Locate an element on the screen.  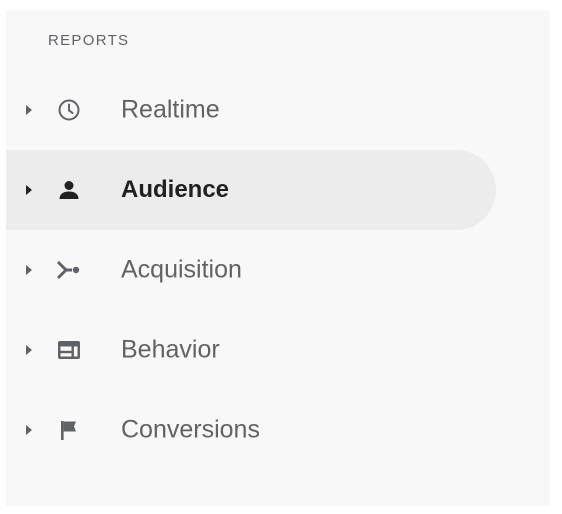
flag-icon is located at coordinates (69, 430).